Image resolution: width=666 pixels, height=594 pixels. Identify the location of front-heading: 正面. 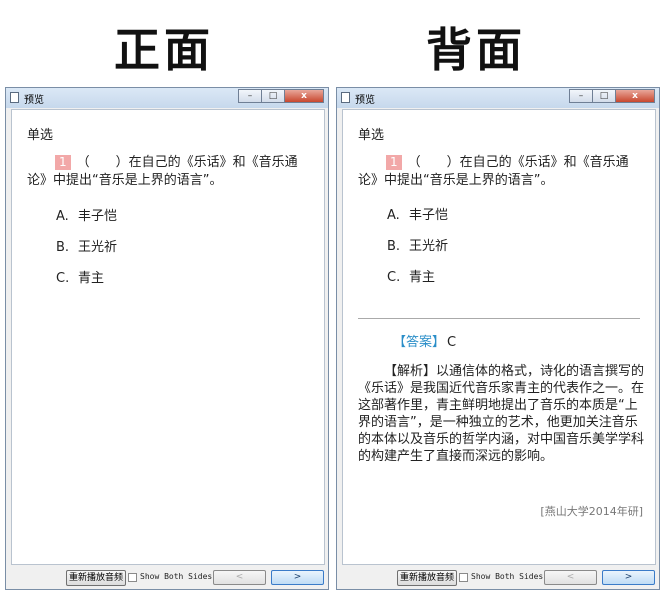
(164, 50).